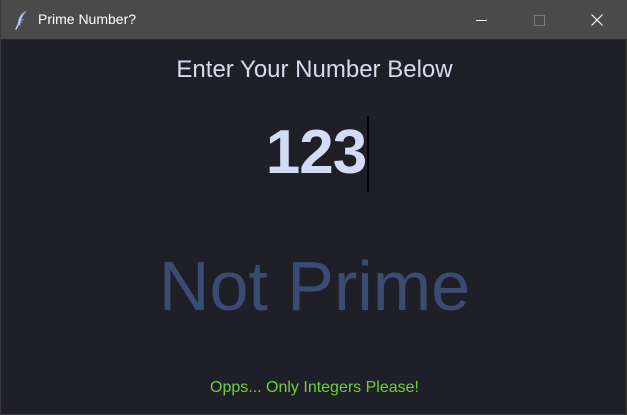 Image resolution: width=627 pixels, height=415 pixels. What do you see at coordinates (368, 154) in the screenshot?
I see `text-caret` at bounding box center [368, 154].